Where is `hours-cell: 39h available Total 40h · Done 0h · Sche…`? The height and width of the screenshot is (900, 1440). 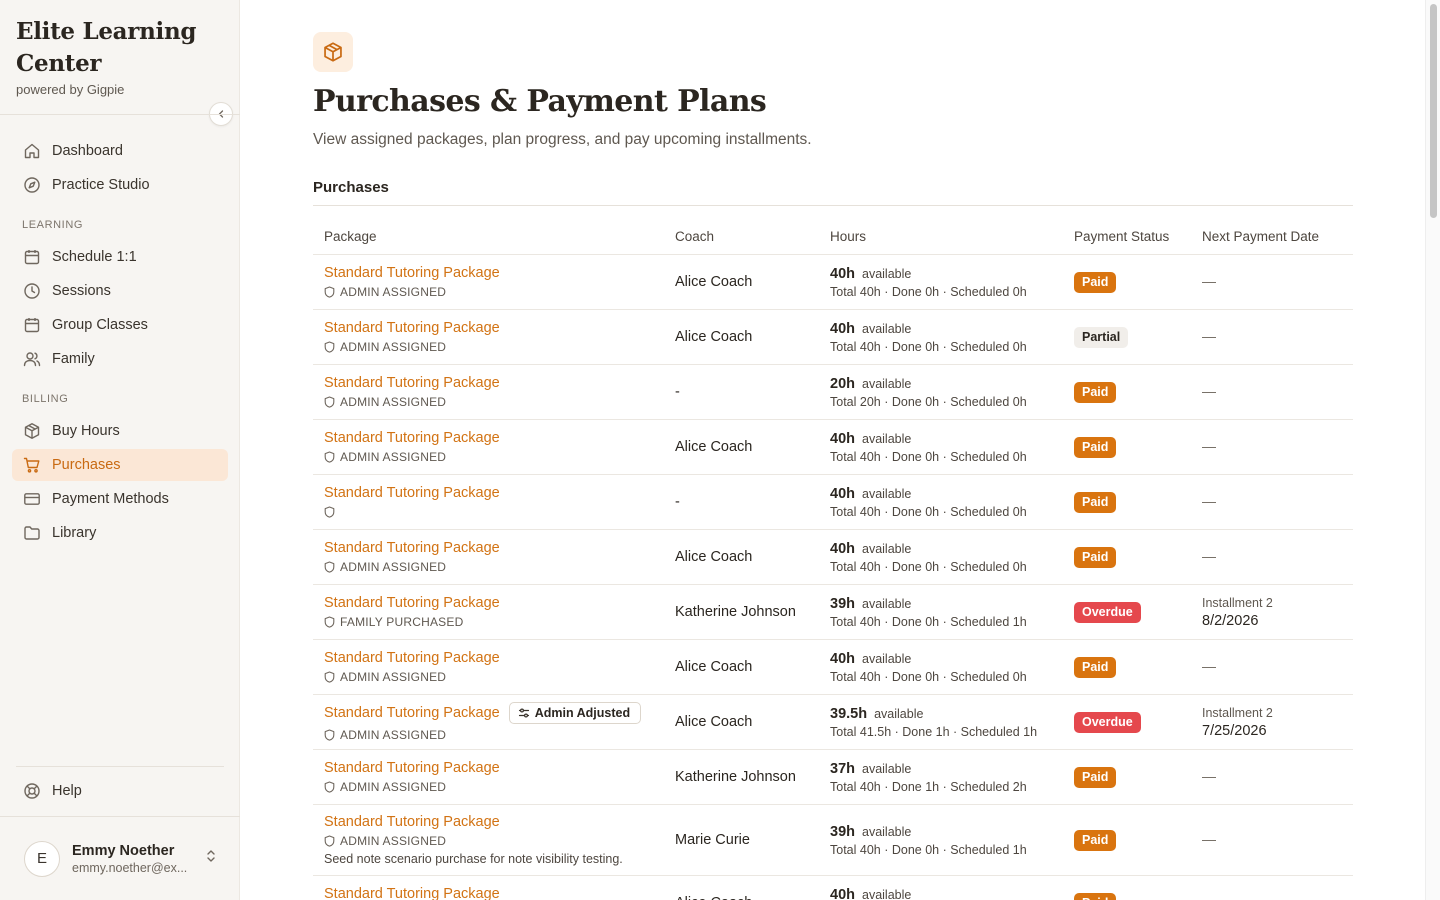
hours-cell: 39h available Total 40h · Done 0h · Sche… is located at coordinates (952, 840).